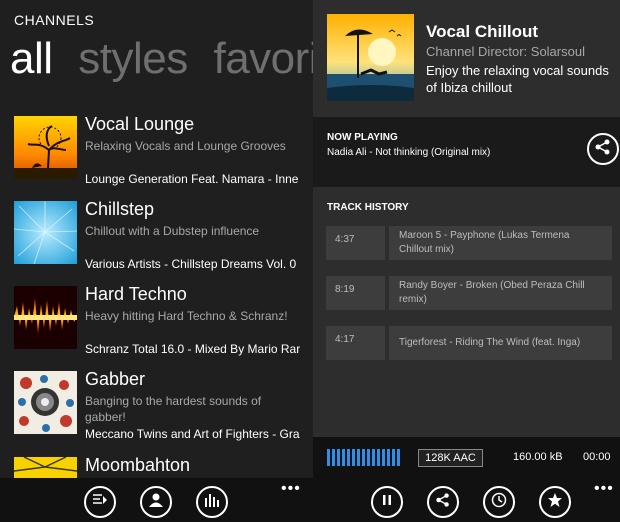 The height and width of the screenshot is (522, 620). I want to click on app-bar-right: •••, so click(466, 500).